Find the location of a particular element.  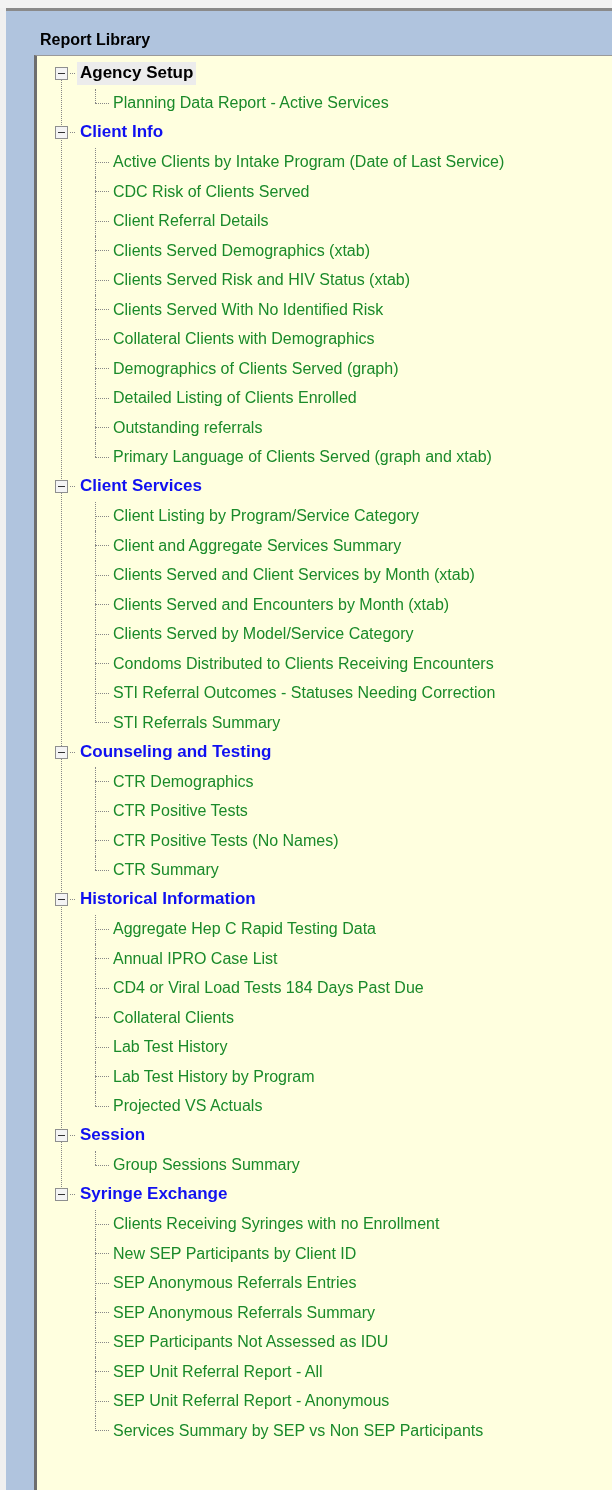

report-item: Group Sessions Summary is located at coordinates (206, 1165).